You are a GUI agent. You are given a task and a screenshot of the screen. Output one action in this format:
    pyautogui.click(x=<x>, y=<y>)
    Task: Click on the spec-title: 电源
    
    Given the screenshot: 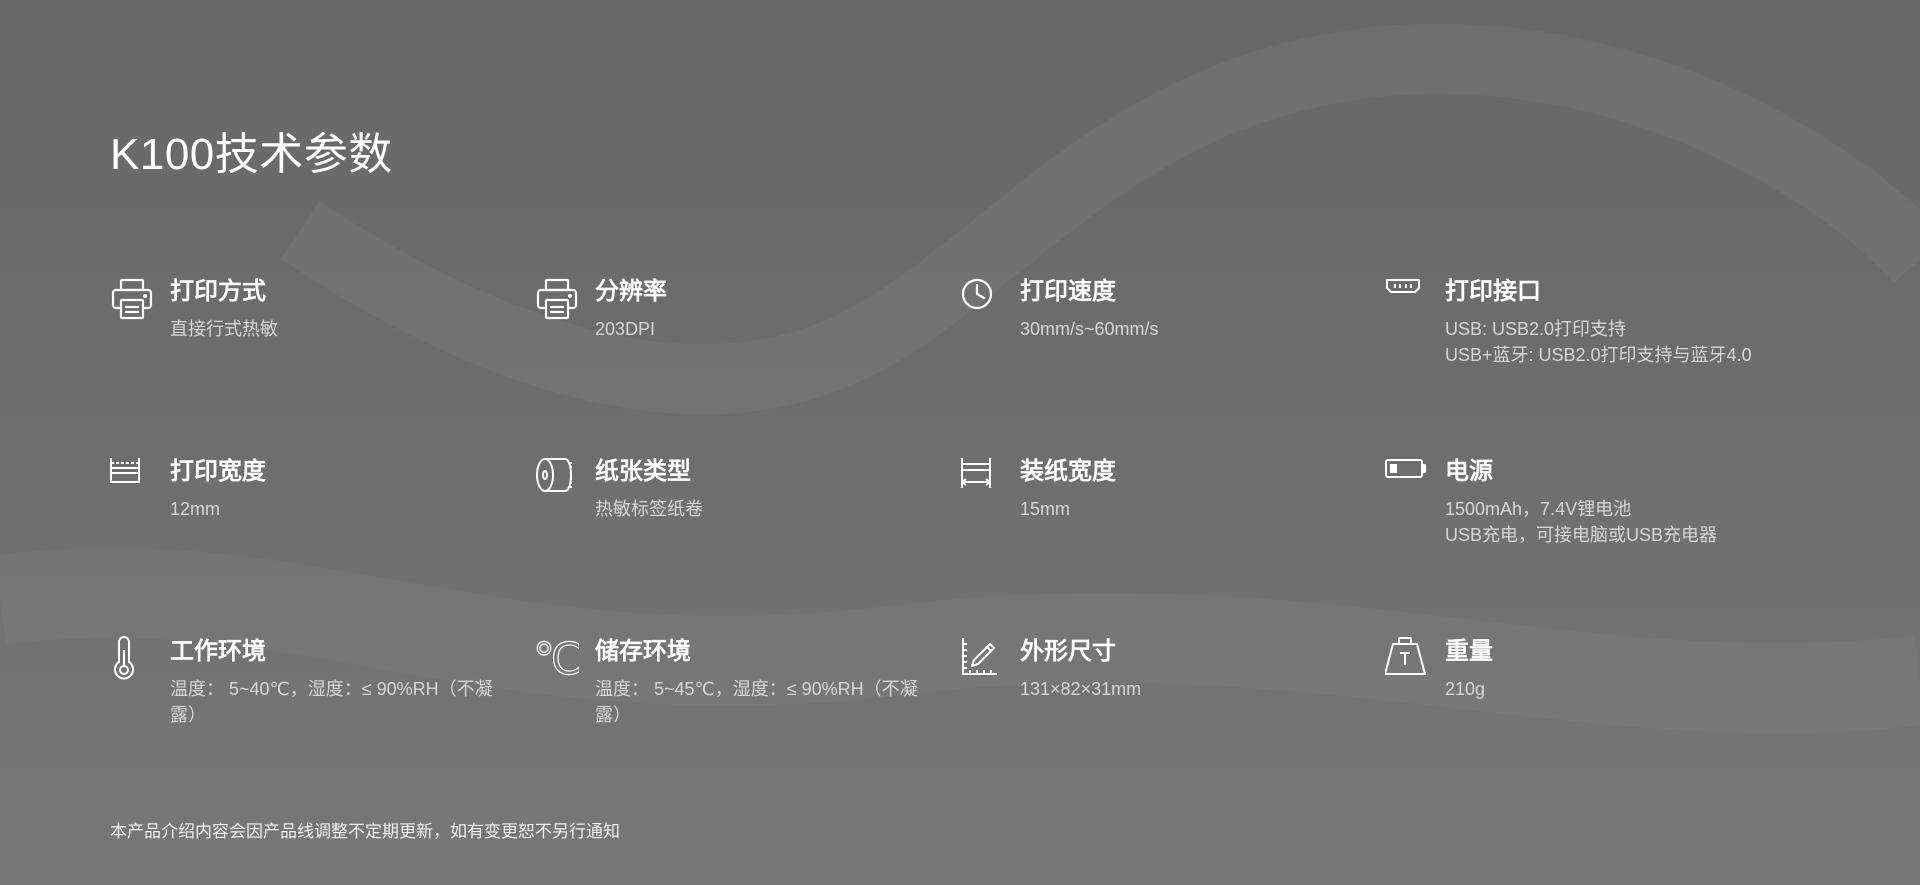 What is the action you would take?
    pyautogui.click(x=1469, y=471)
    